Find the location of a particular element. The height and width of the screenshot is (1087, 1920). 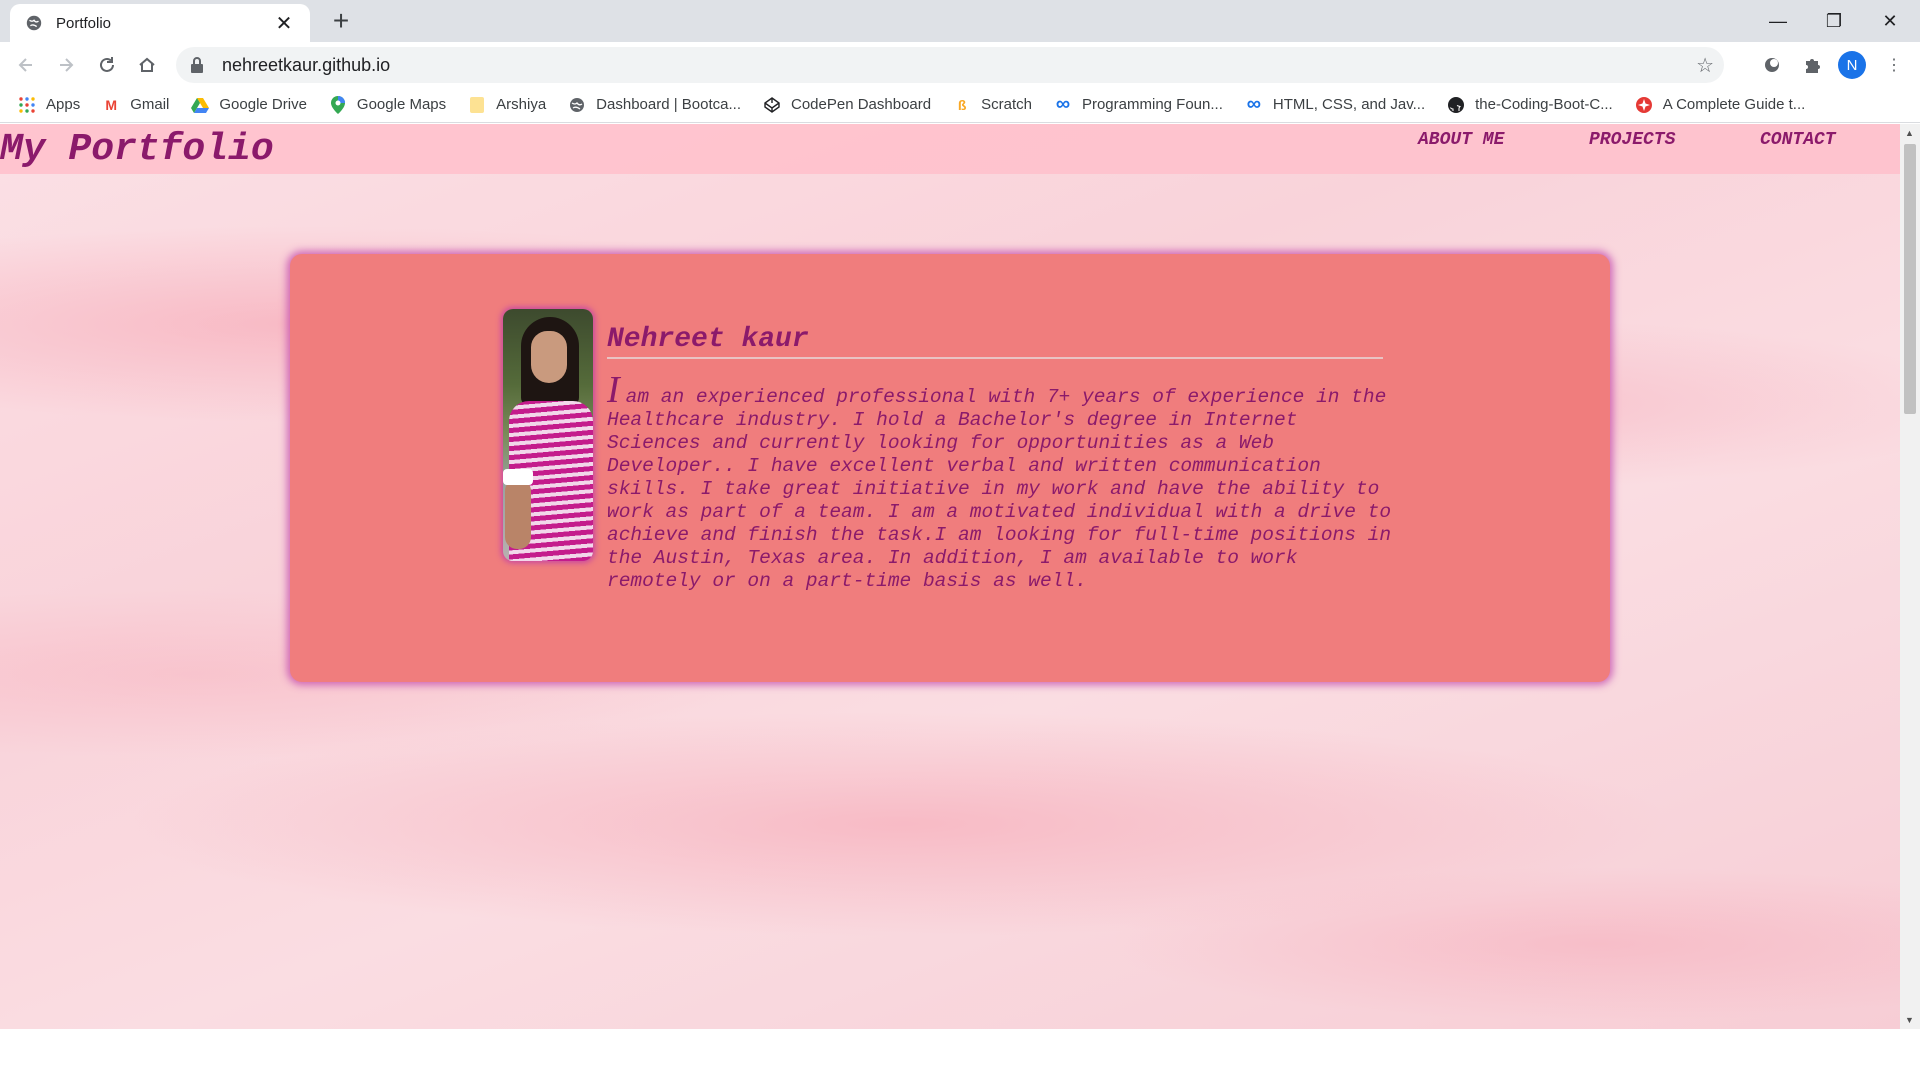

back-icon is located at coordinates (26, 65).